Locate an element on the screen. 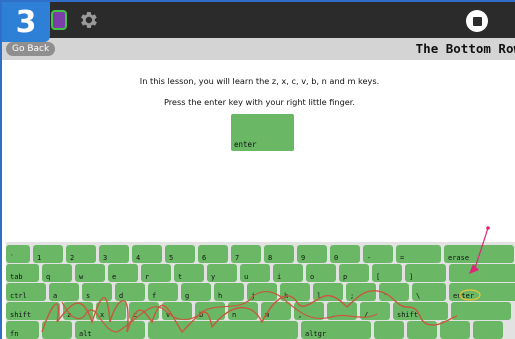 The height and width of the screenshot is (339, 515). key-altgr-row5: altgr is located at coordinates (336, 330).